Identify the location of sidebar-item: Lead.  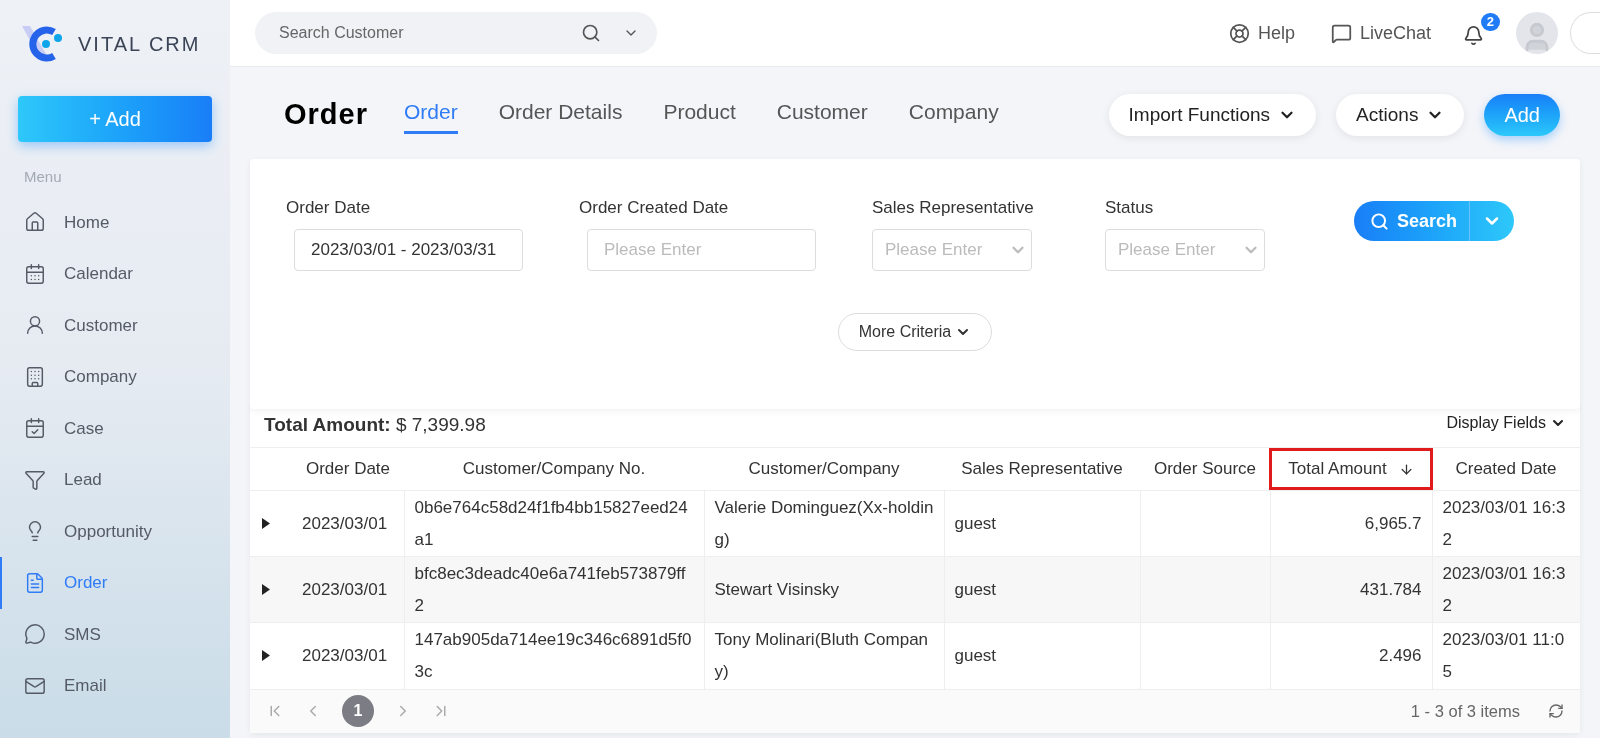
(115, 480).